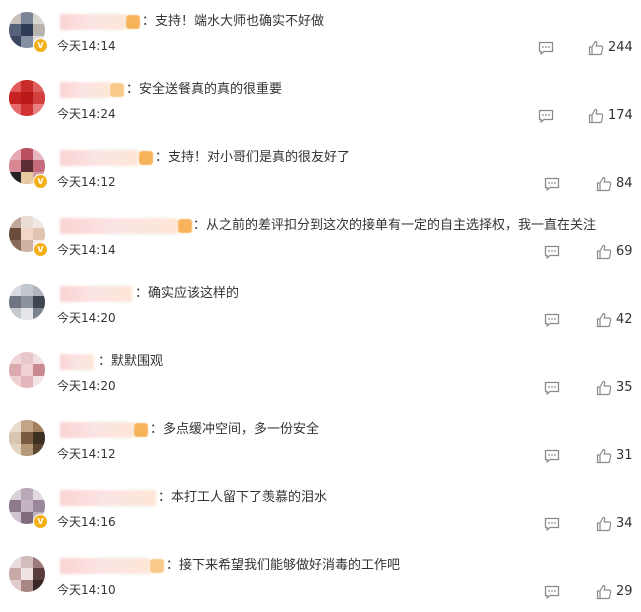  Describe the element at coordinates (620, 115) in the screenshot. I see `like-count: 174` at that location.